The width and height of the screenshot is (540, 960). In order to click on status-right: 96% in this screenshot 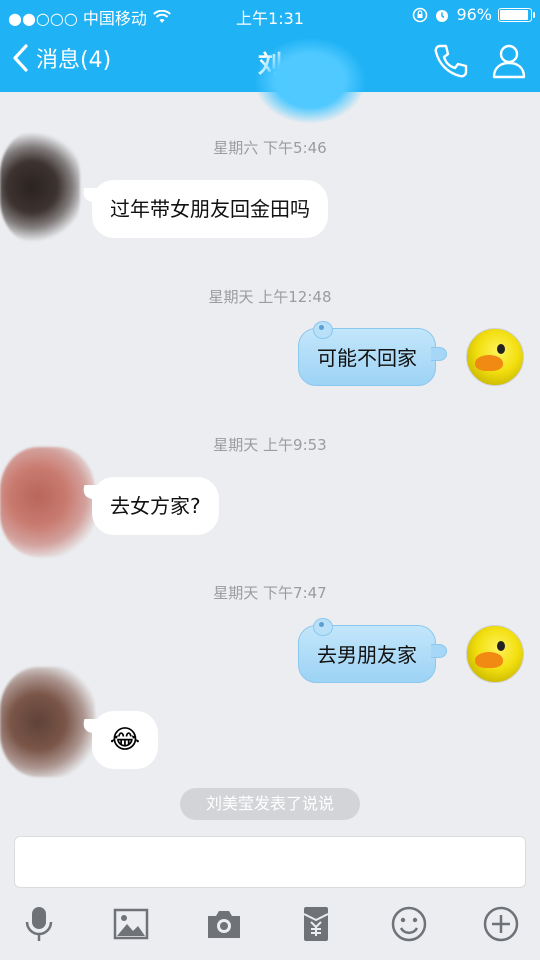, I will do `click(473, 14)`.